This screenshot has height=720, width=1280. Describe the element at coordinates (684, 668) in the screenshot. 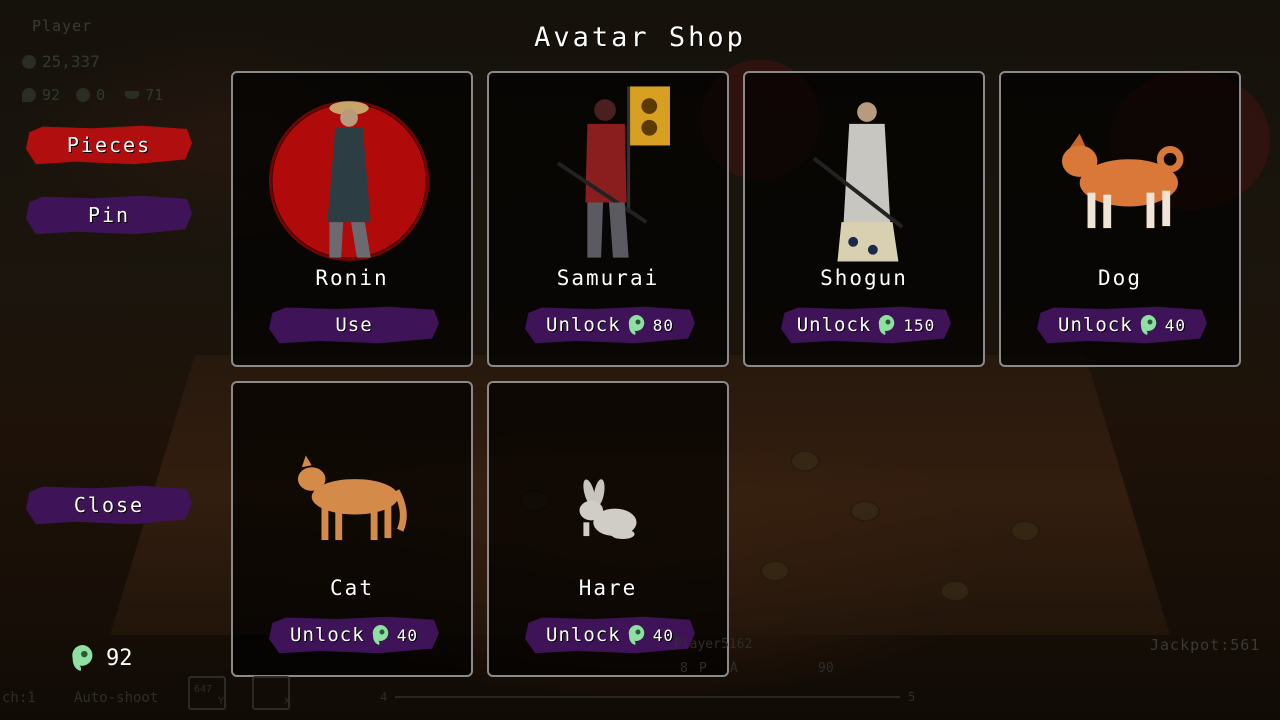

I see `opponent-coins: 8` at that location.